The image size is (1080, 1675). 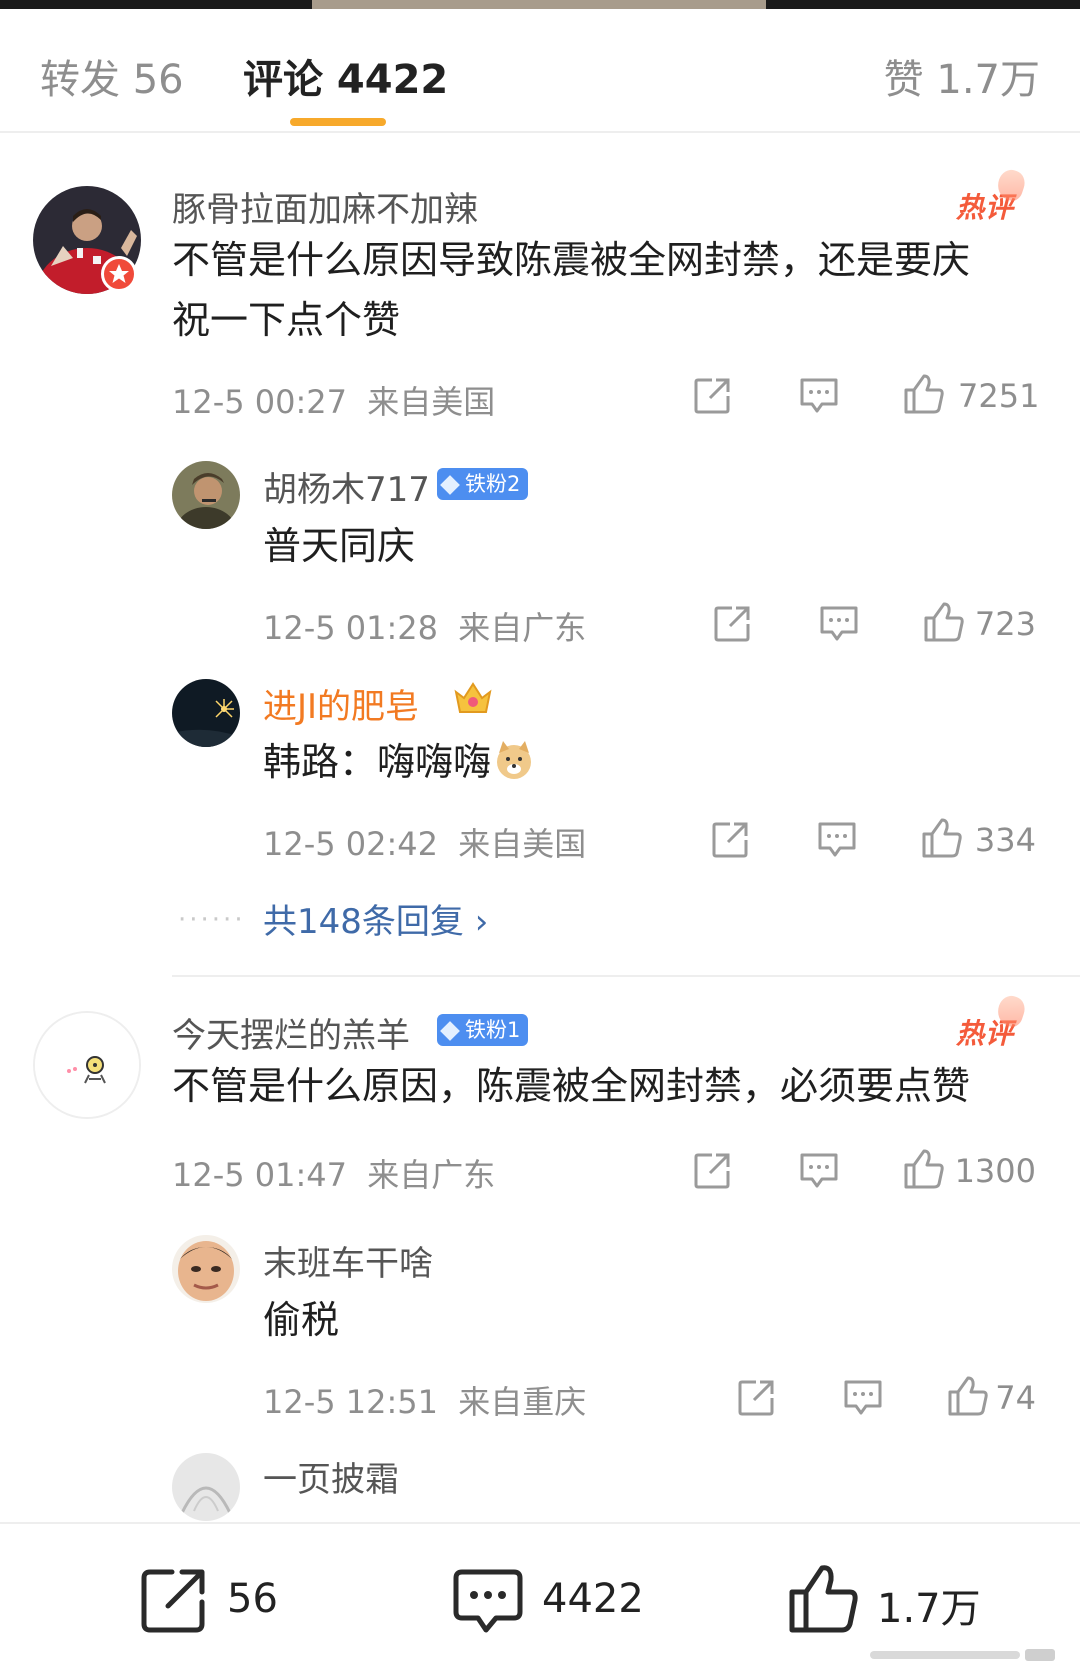 I want to click on tab-bar: 转发 56 评论 4422 赞 1.7万, so click(x=540, y=71).